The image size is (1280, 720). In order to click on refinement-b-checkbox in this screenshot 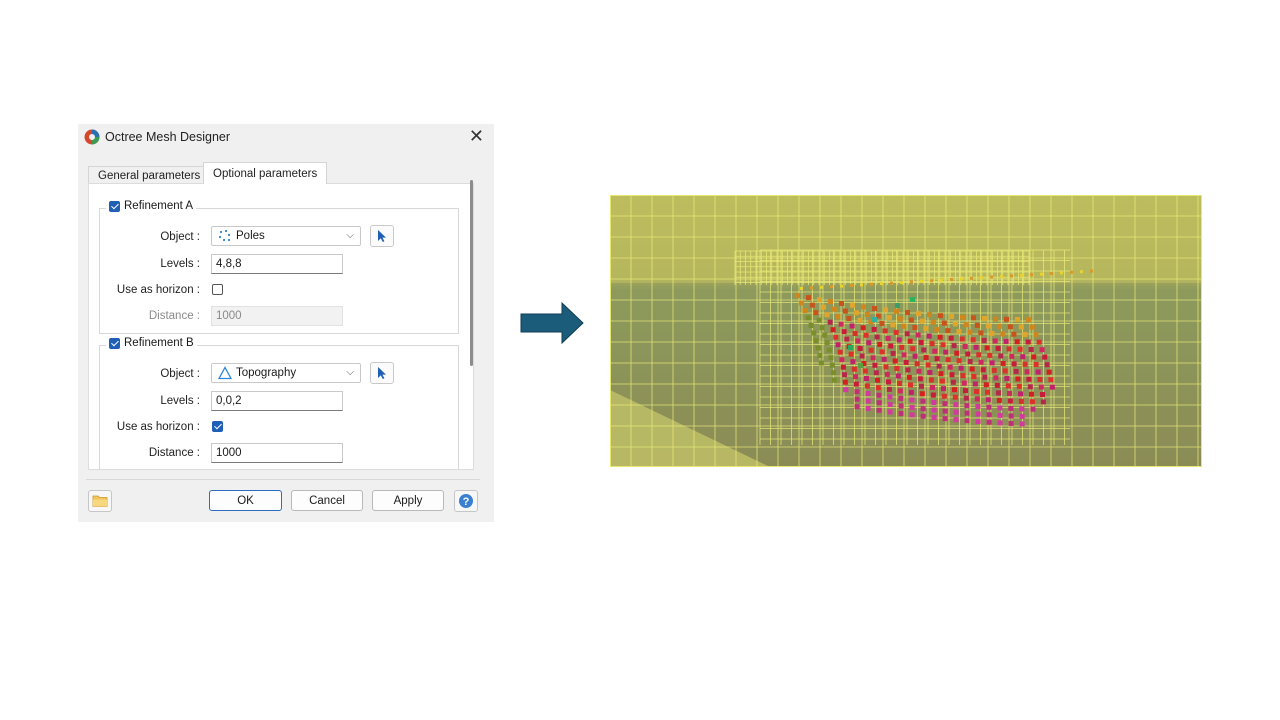, I will do `click(114, 343)`.